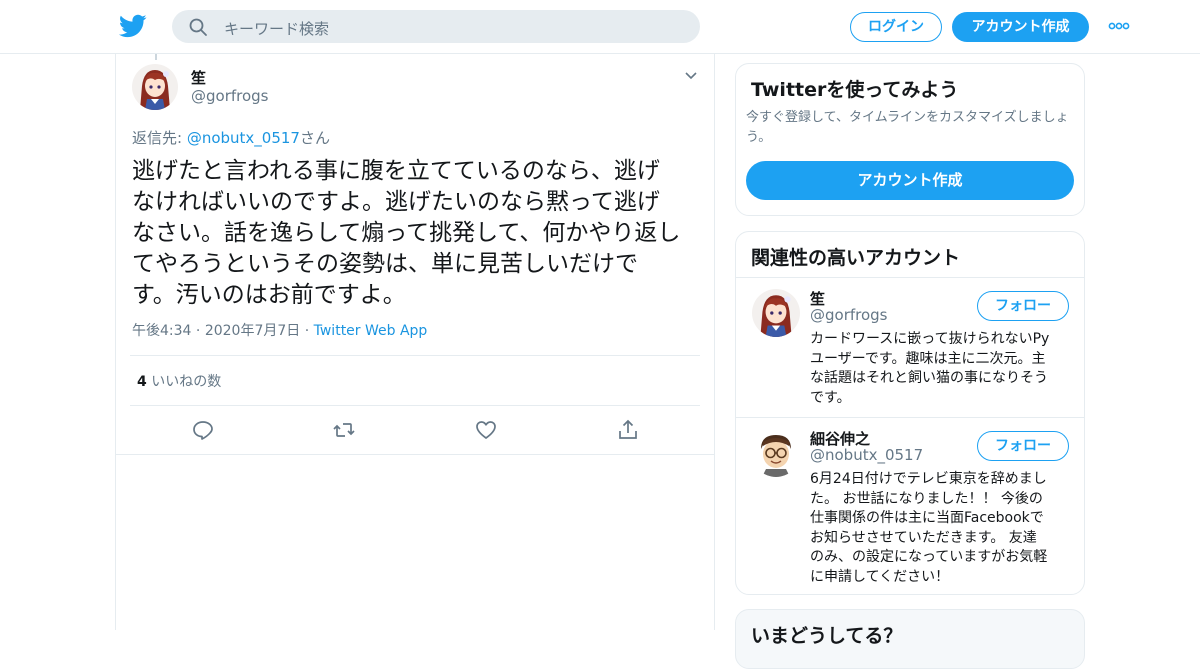 The height and width of the screenshot is (669, 1200). I want to click on reply-icon, so click(203, 430).